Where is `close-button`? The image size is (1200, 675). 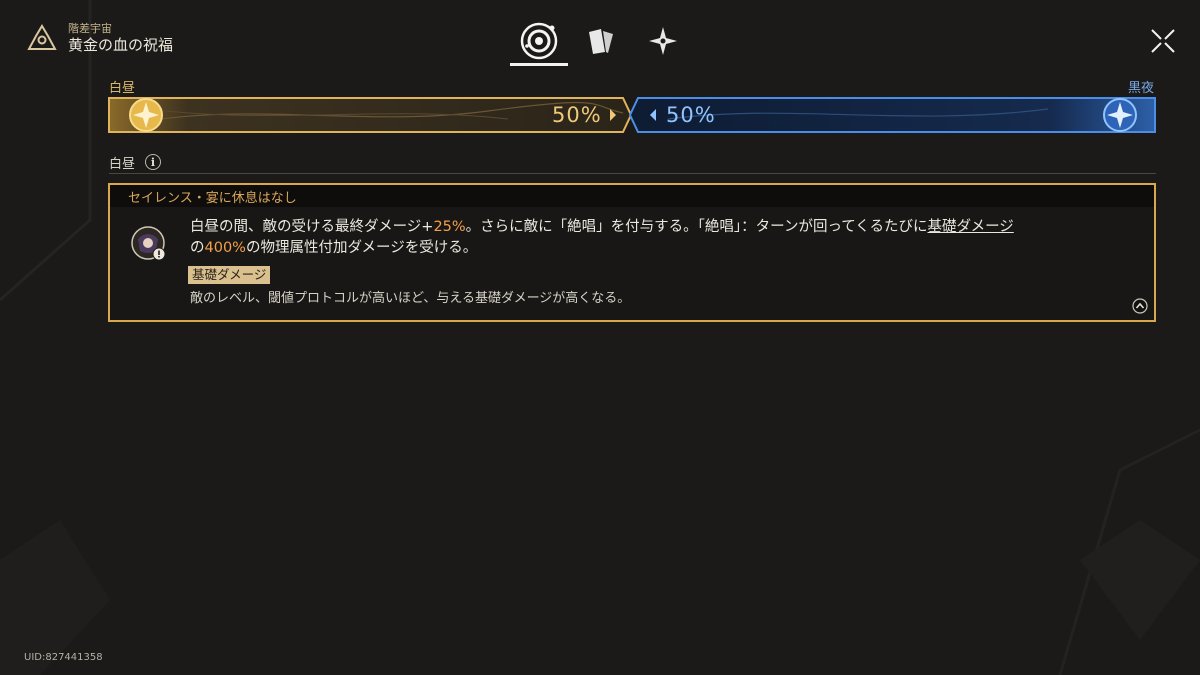 close-button is located at coordinates (1163, 41).